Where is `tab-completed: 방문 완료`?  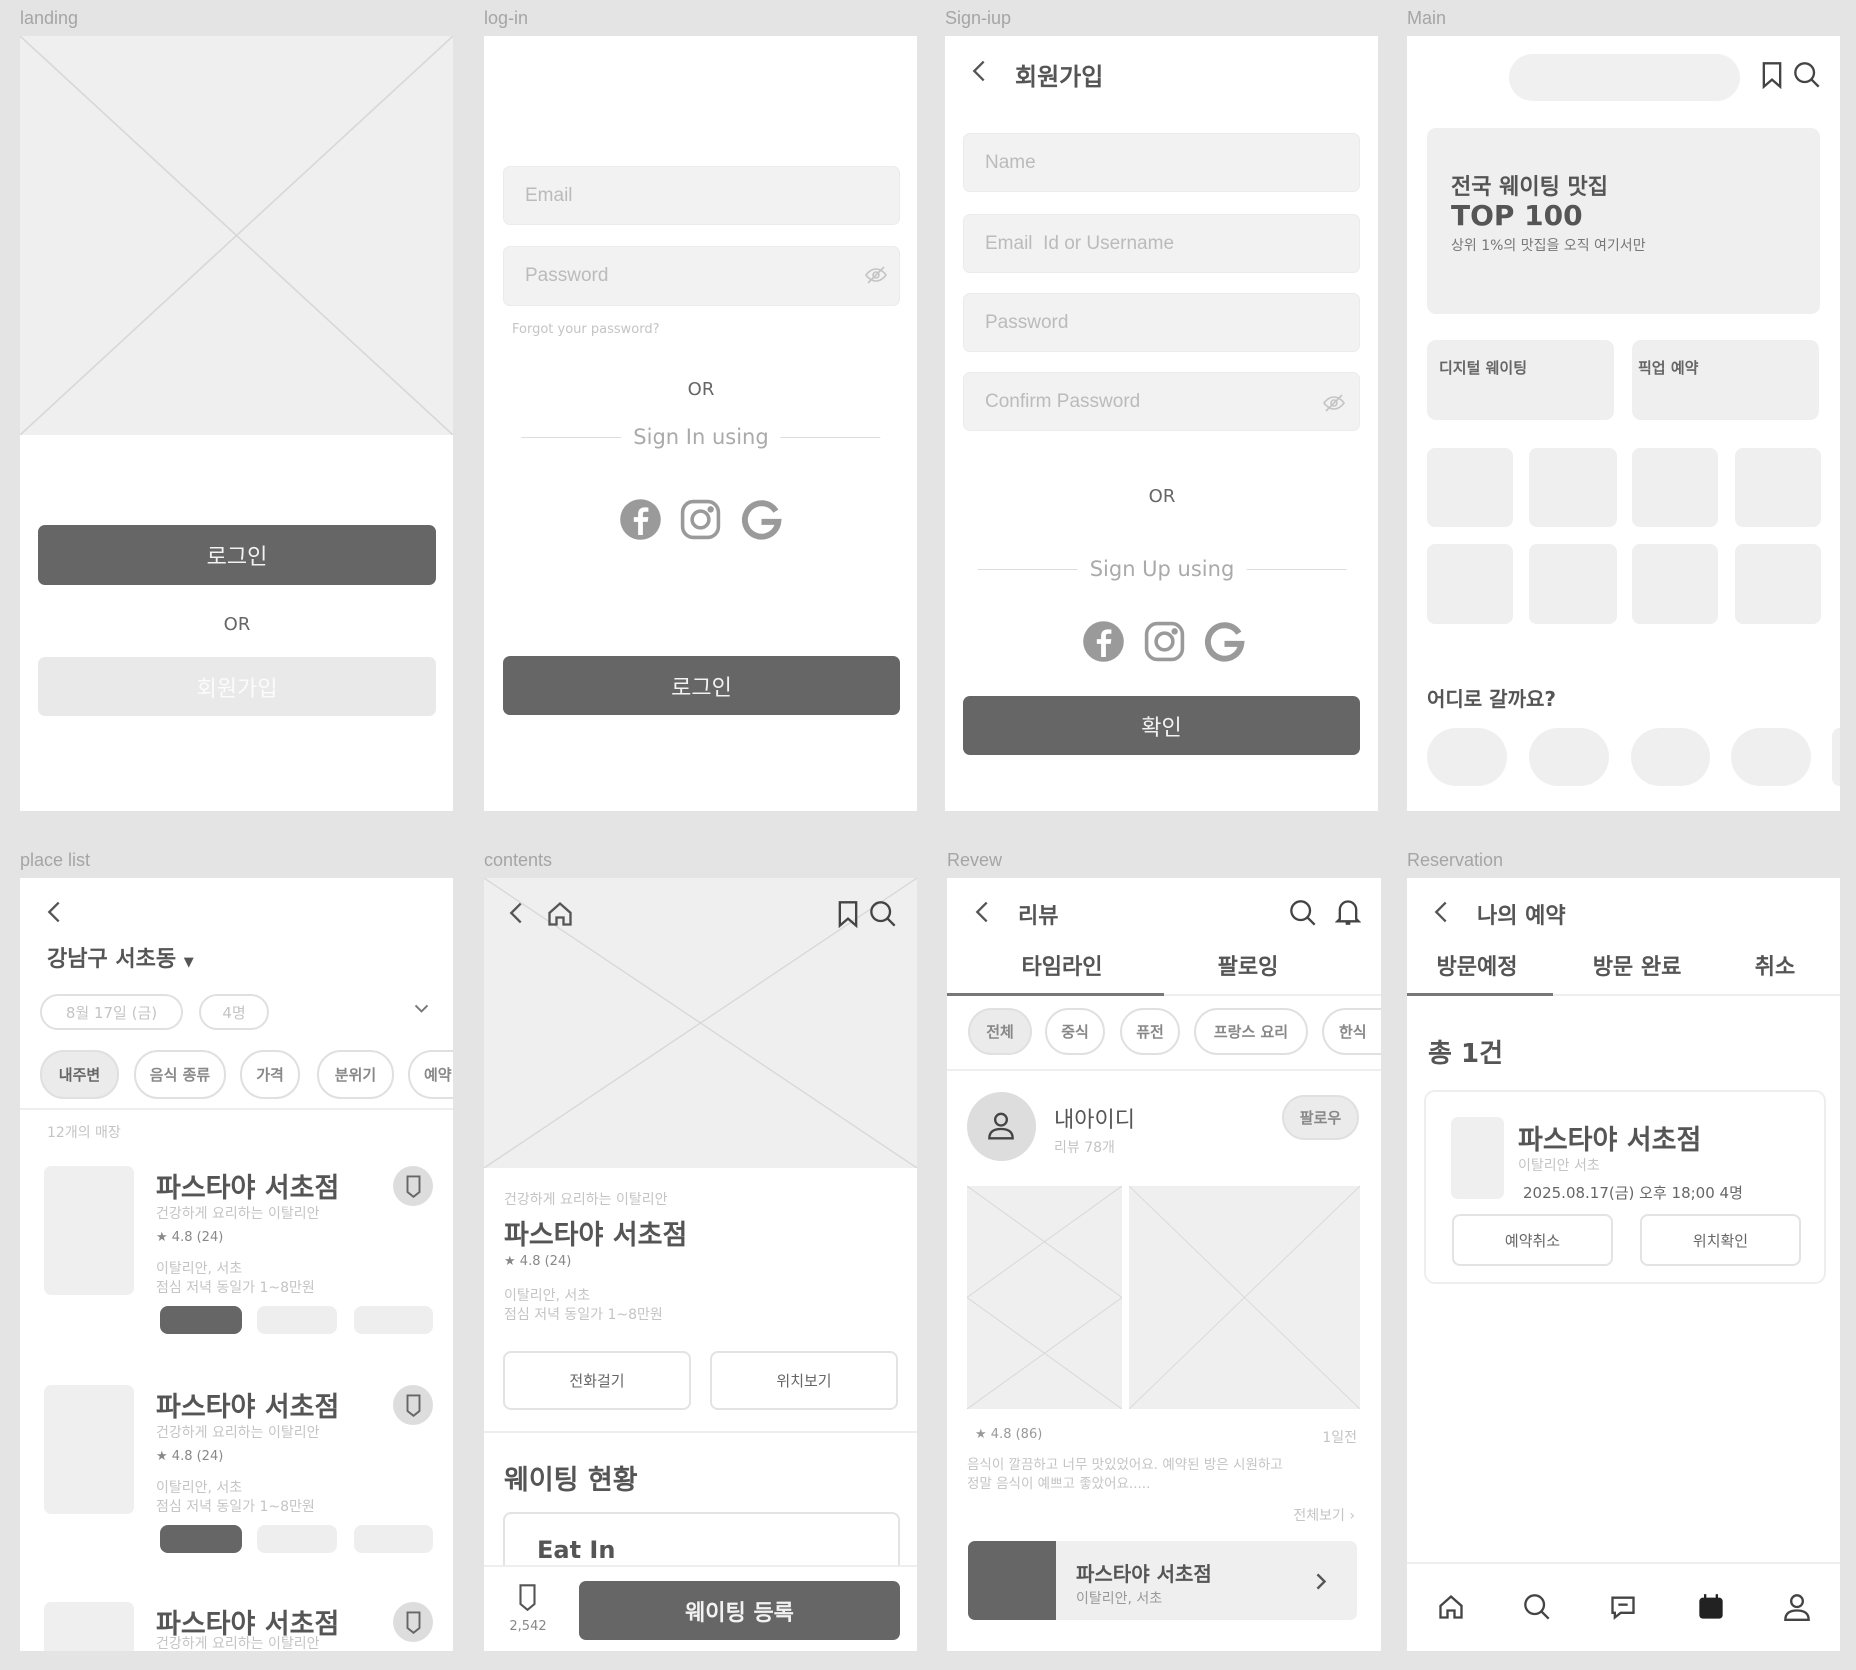 tab-completed: 방문 완료 is located at coordinates (1637, 965).